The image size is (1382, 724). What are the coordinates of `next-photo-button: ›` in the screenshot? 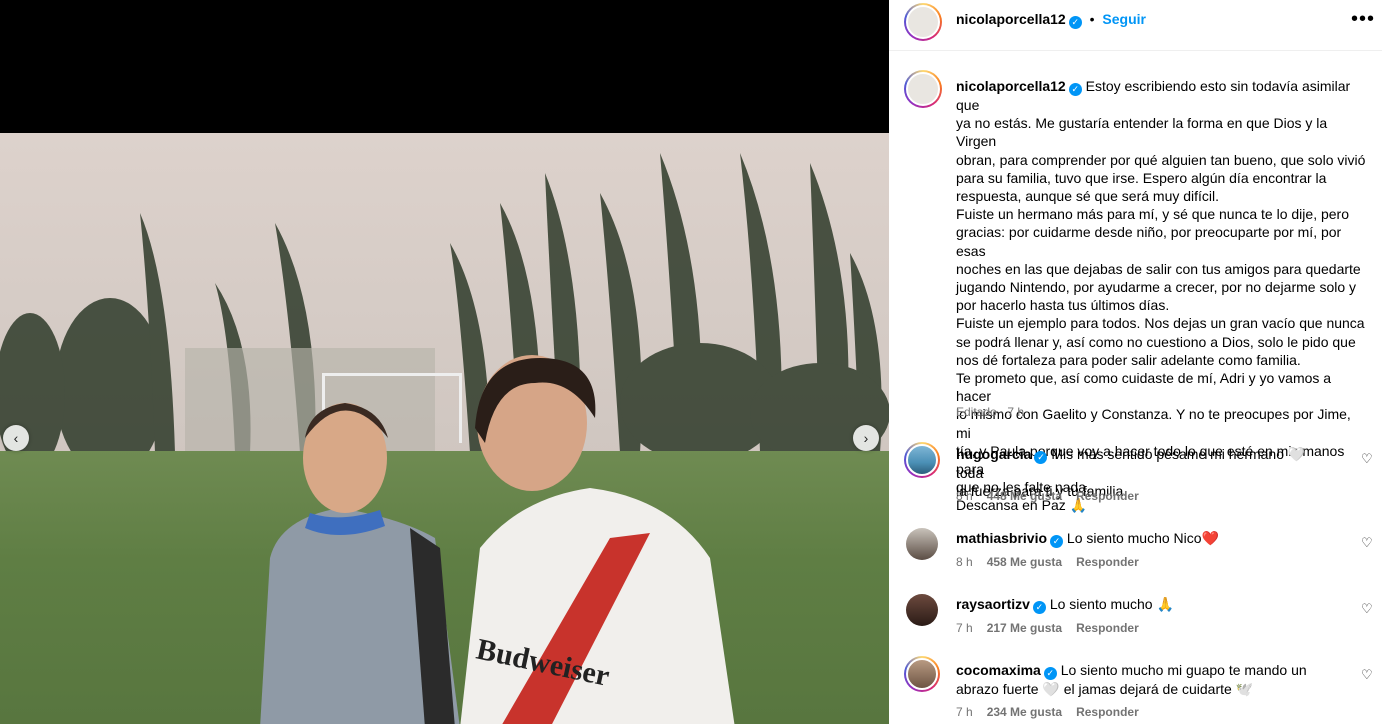 It's located at (866, 438).